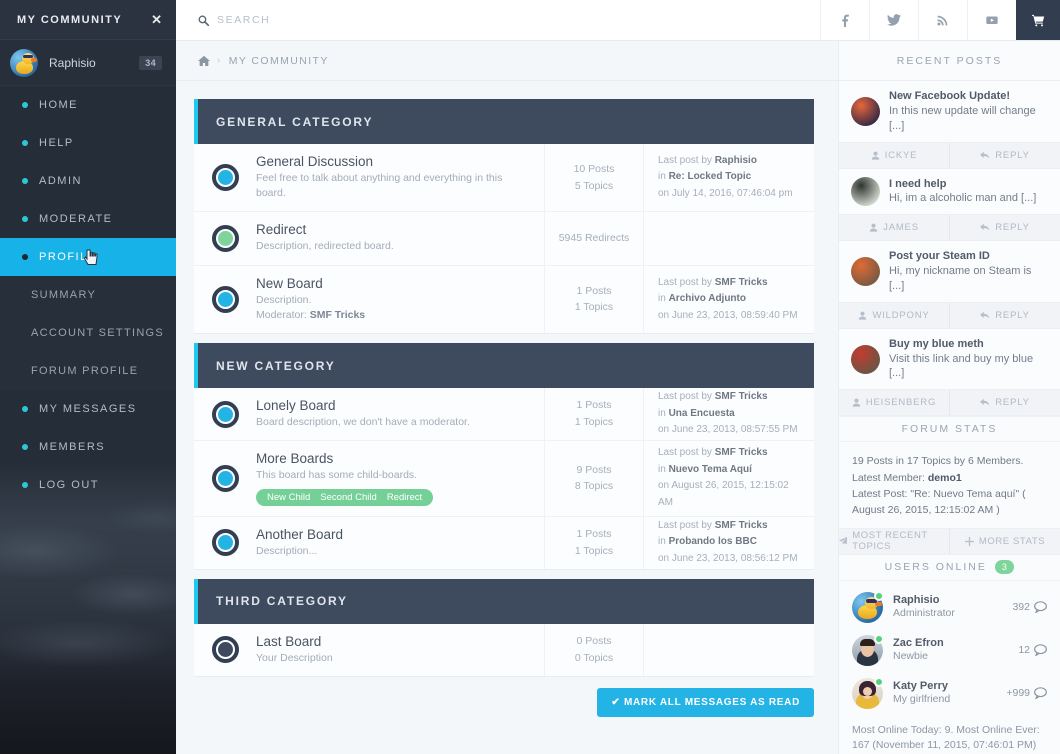 This screenshot has height=754, width=1060. What do you see at coordinates (88, 181) in the screenshot?
I see `sidebar-item-admin: ADMIN` at bounding box center [88, 181].